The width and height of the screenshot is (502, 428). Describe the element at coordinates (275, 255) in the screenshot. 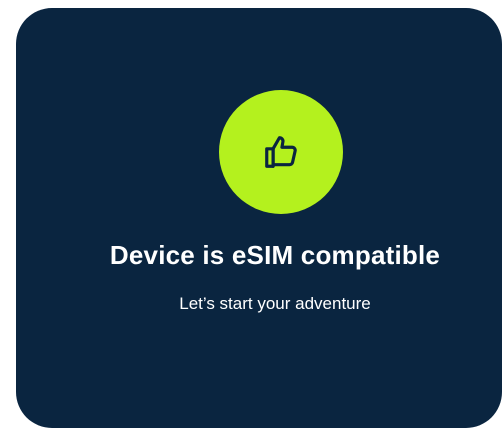

I see `compatibility-title: Device is eSIM compatible` at that location.